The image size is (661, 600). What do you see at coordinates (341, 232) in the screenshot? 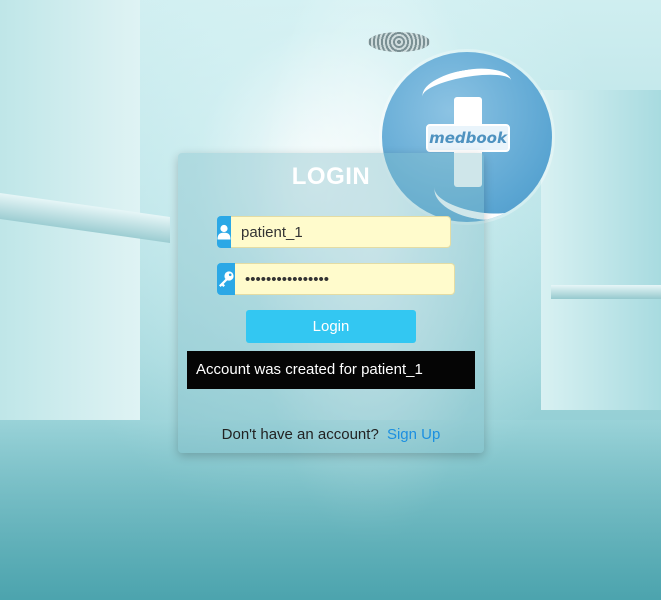
I see `username-input` at bounding box center [341, 232].